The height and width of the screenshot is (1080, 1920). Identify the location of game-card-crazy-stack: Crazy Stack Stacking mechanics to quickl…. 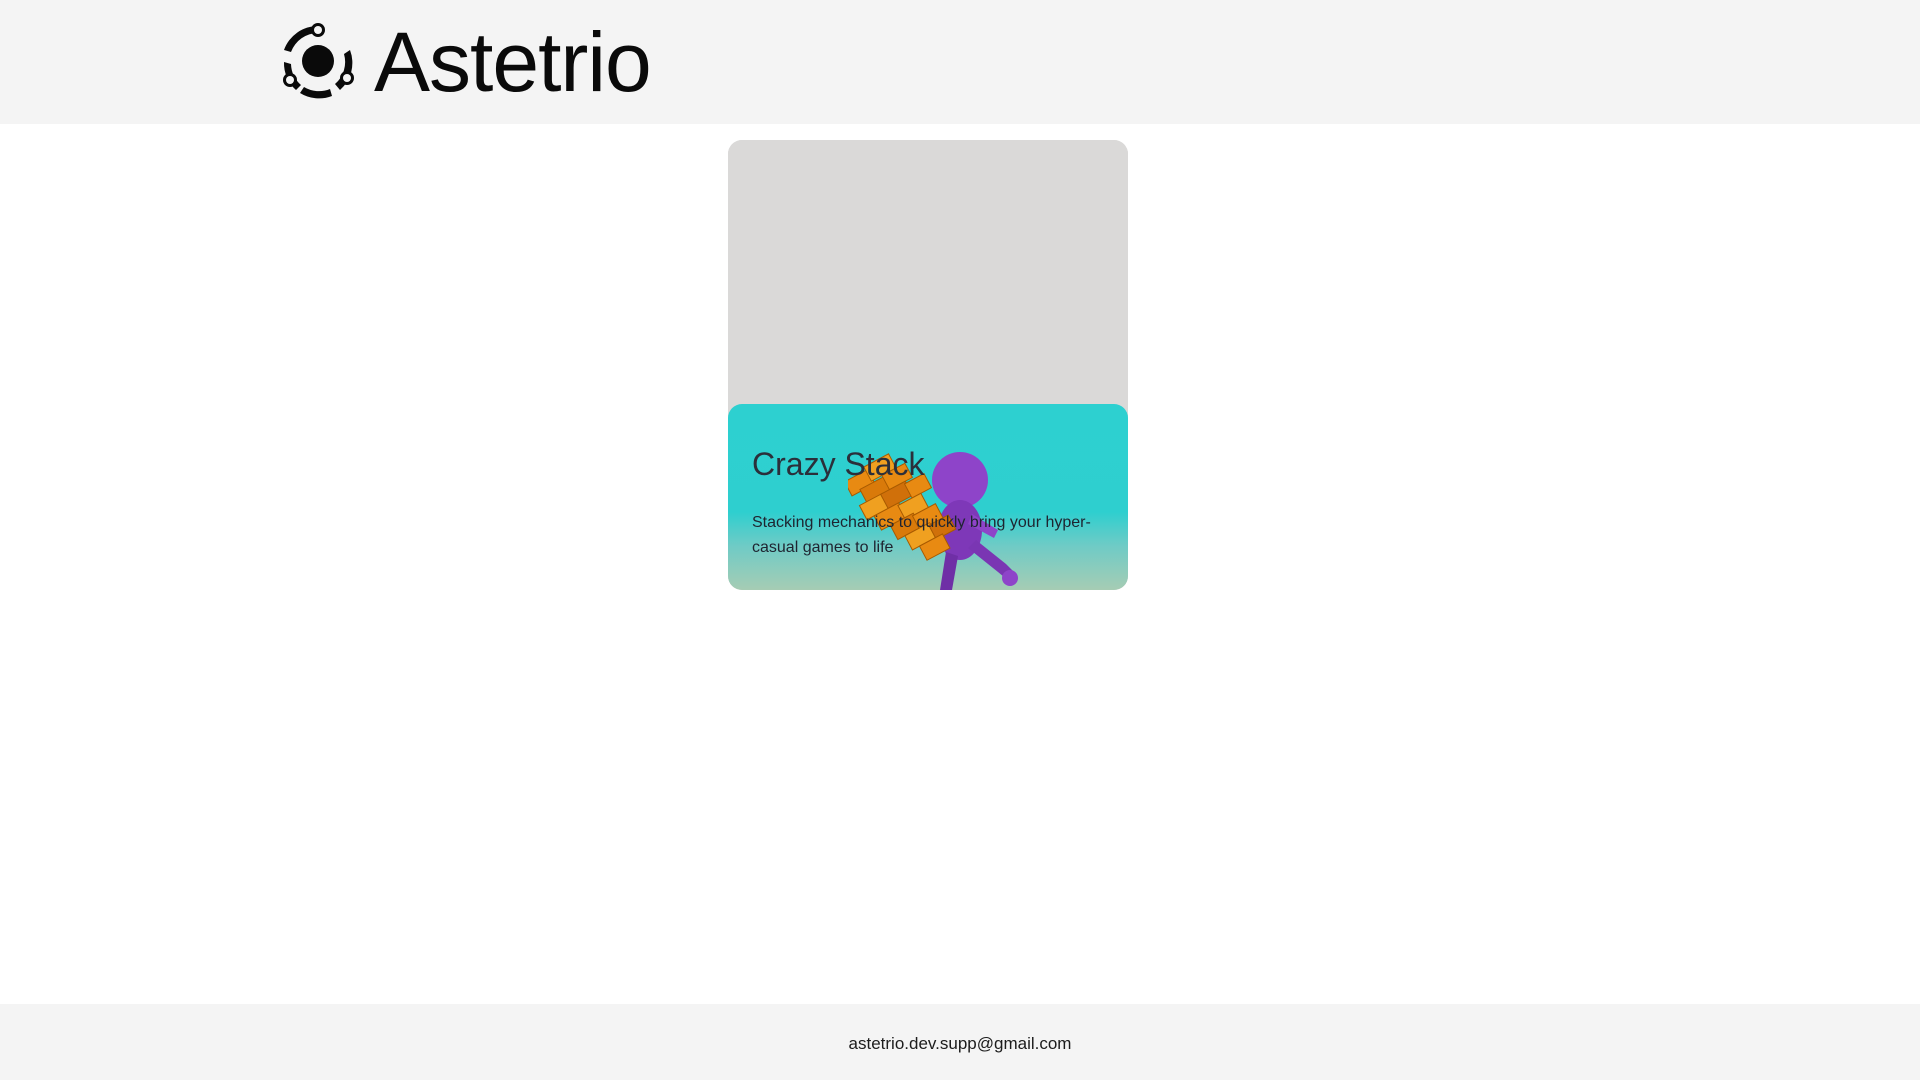
(928, 365).